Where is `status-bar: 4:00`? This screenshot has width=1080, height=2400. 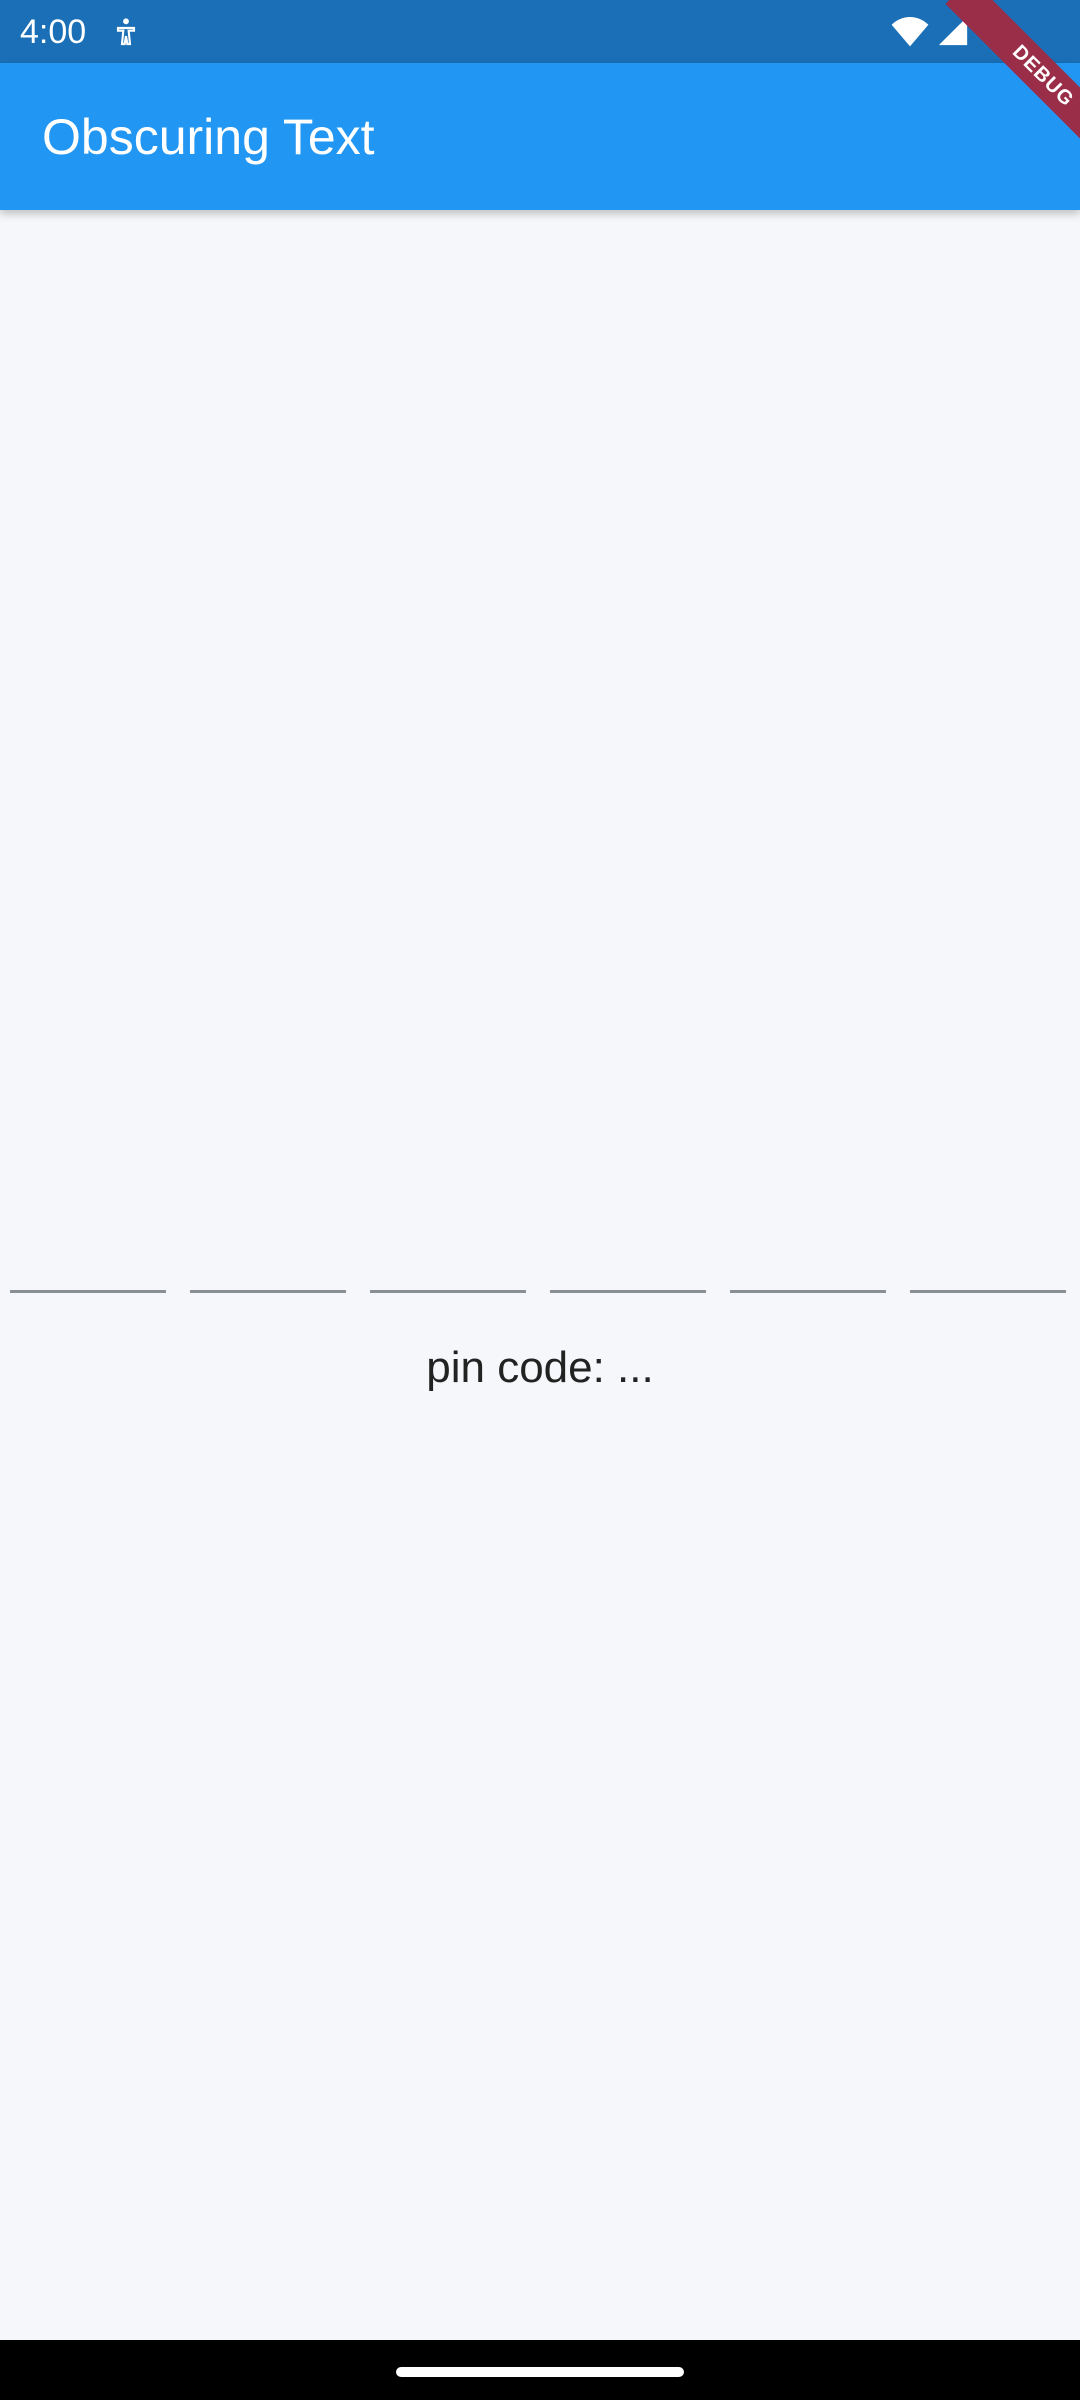
status-bar: 4:00 is located at coordinates (540, 31).